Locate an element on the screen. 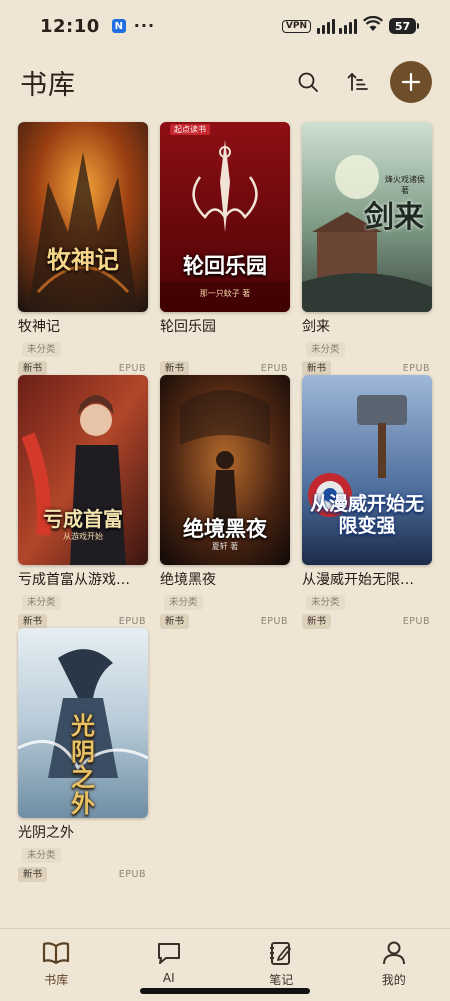 The image size is (450, 1001). notification-app-icon: N is located at coordinates (118, 26).